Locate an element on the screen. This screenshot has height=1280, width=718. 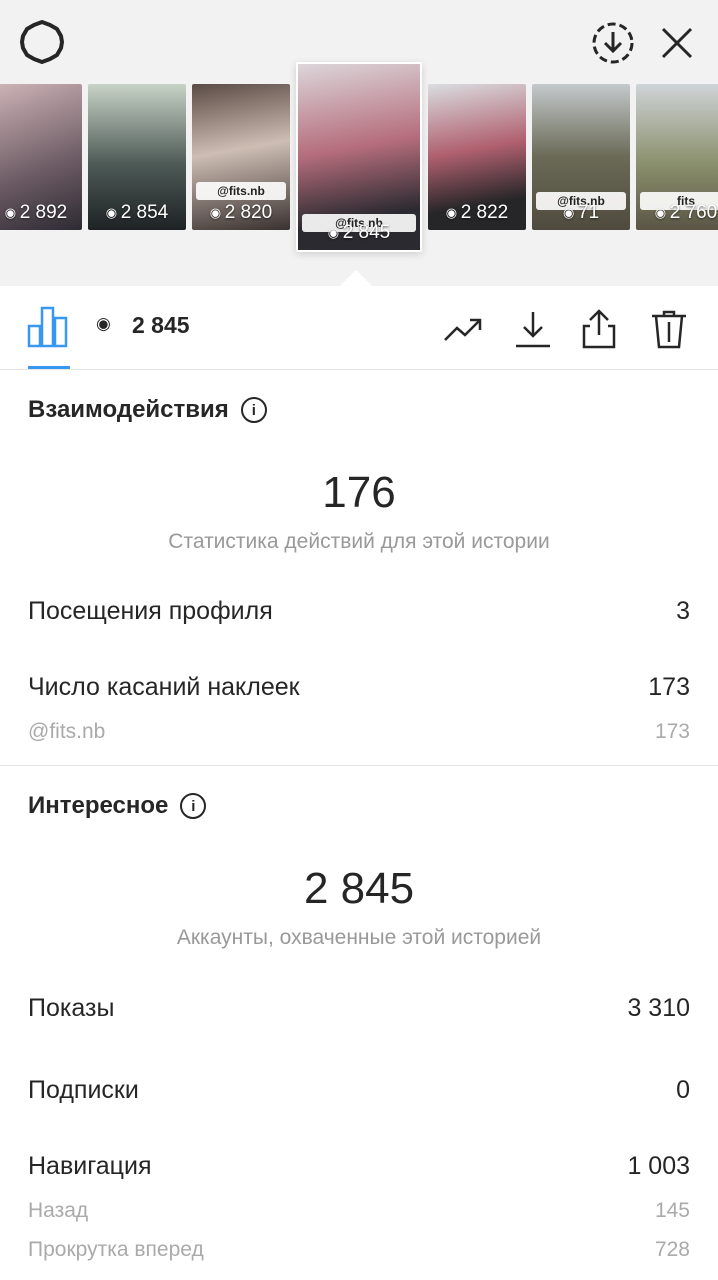
metric-subvalue: 173 is located at coordinates (672, 731).